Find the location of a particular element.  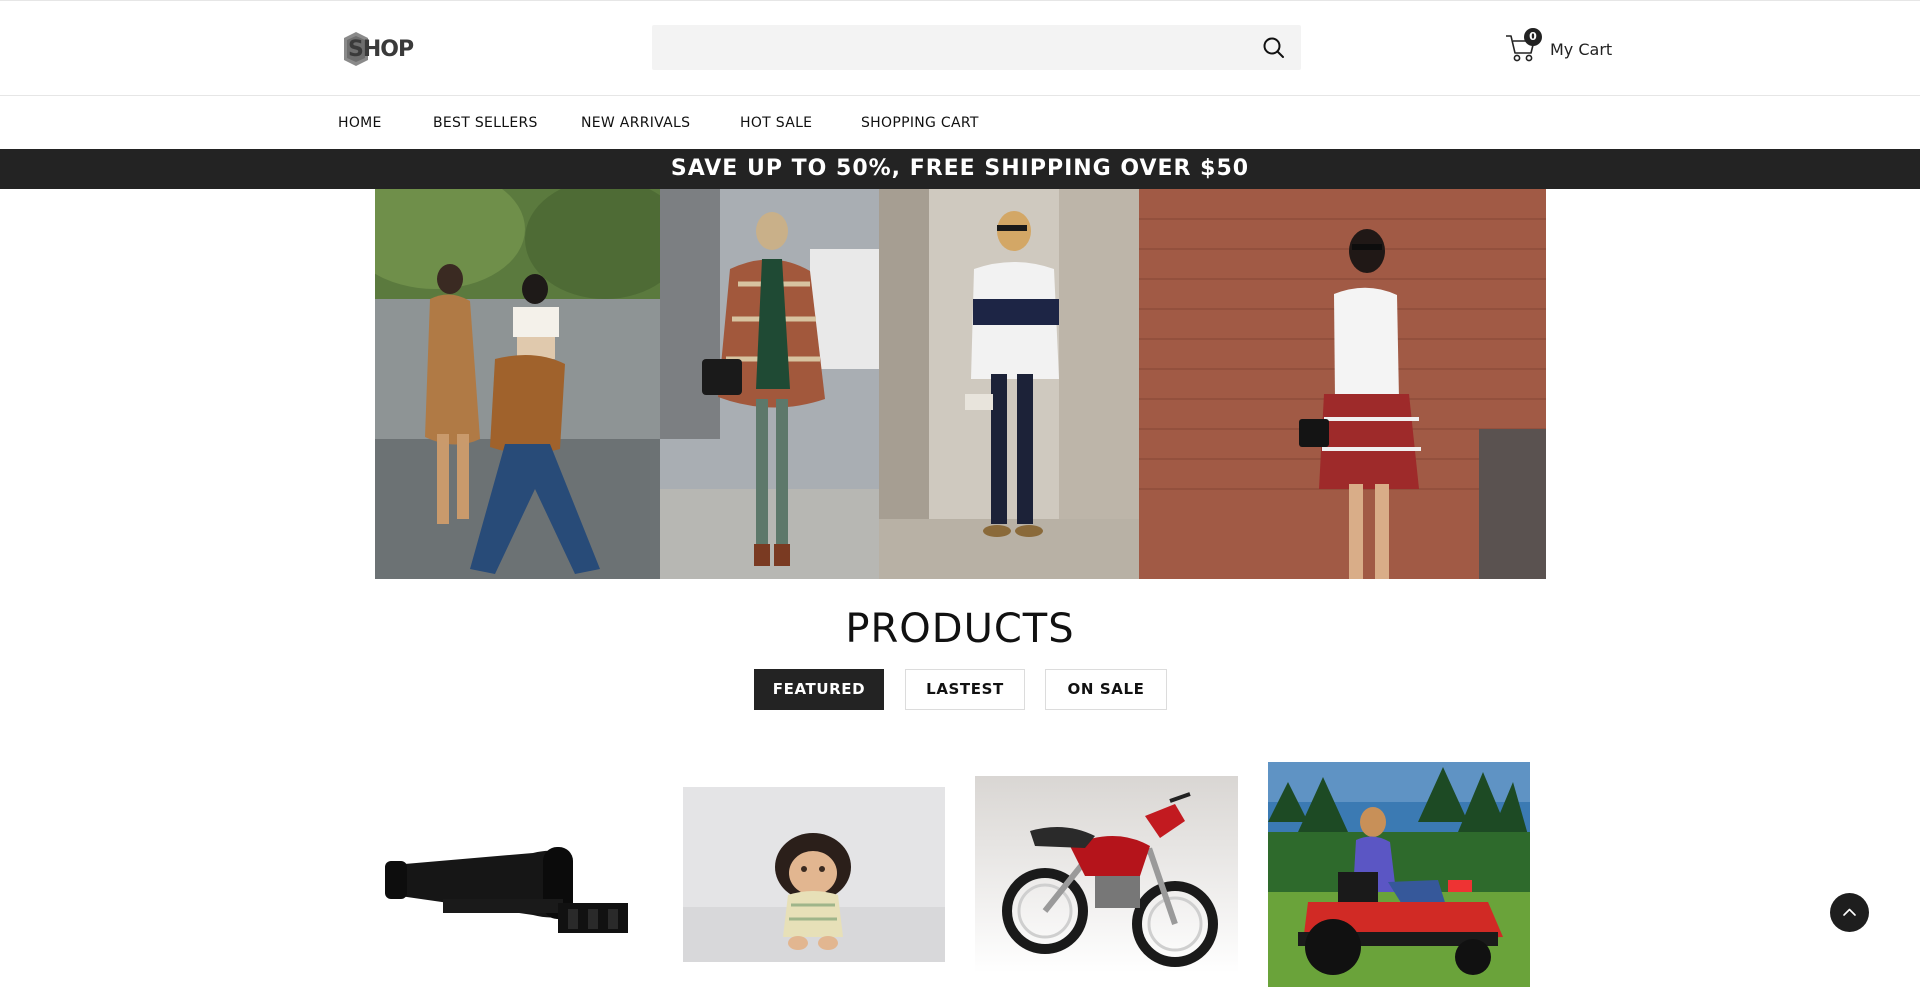

cart-count-badge: 0 is located at coordinates (1533, 37).